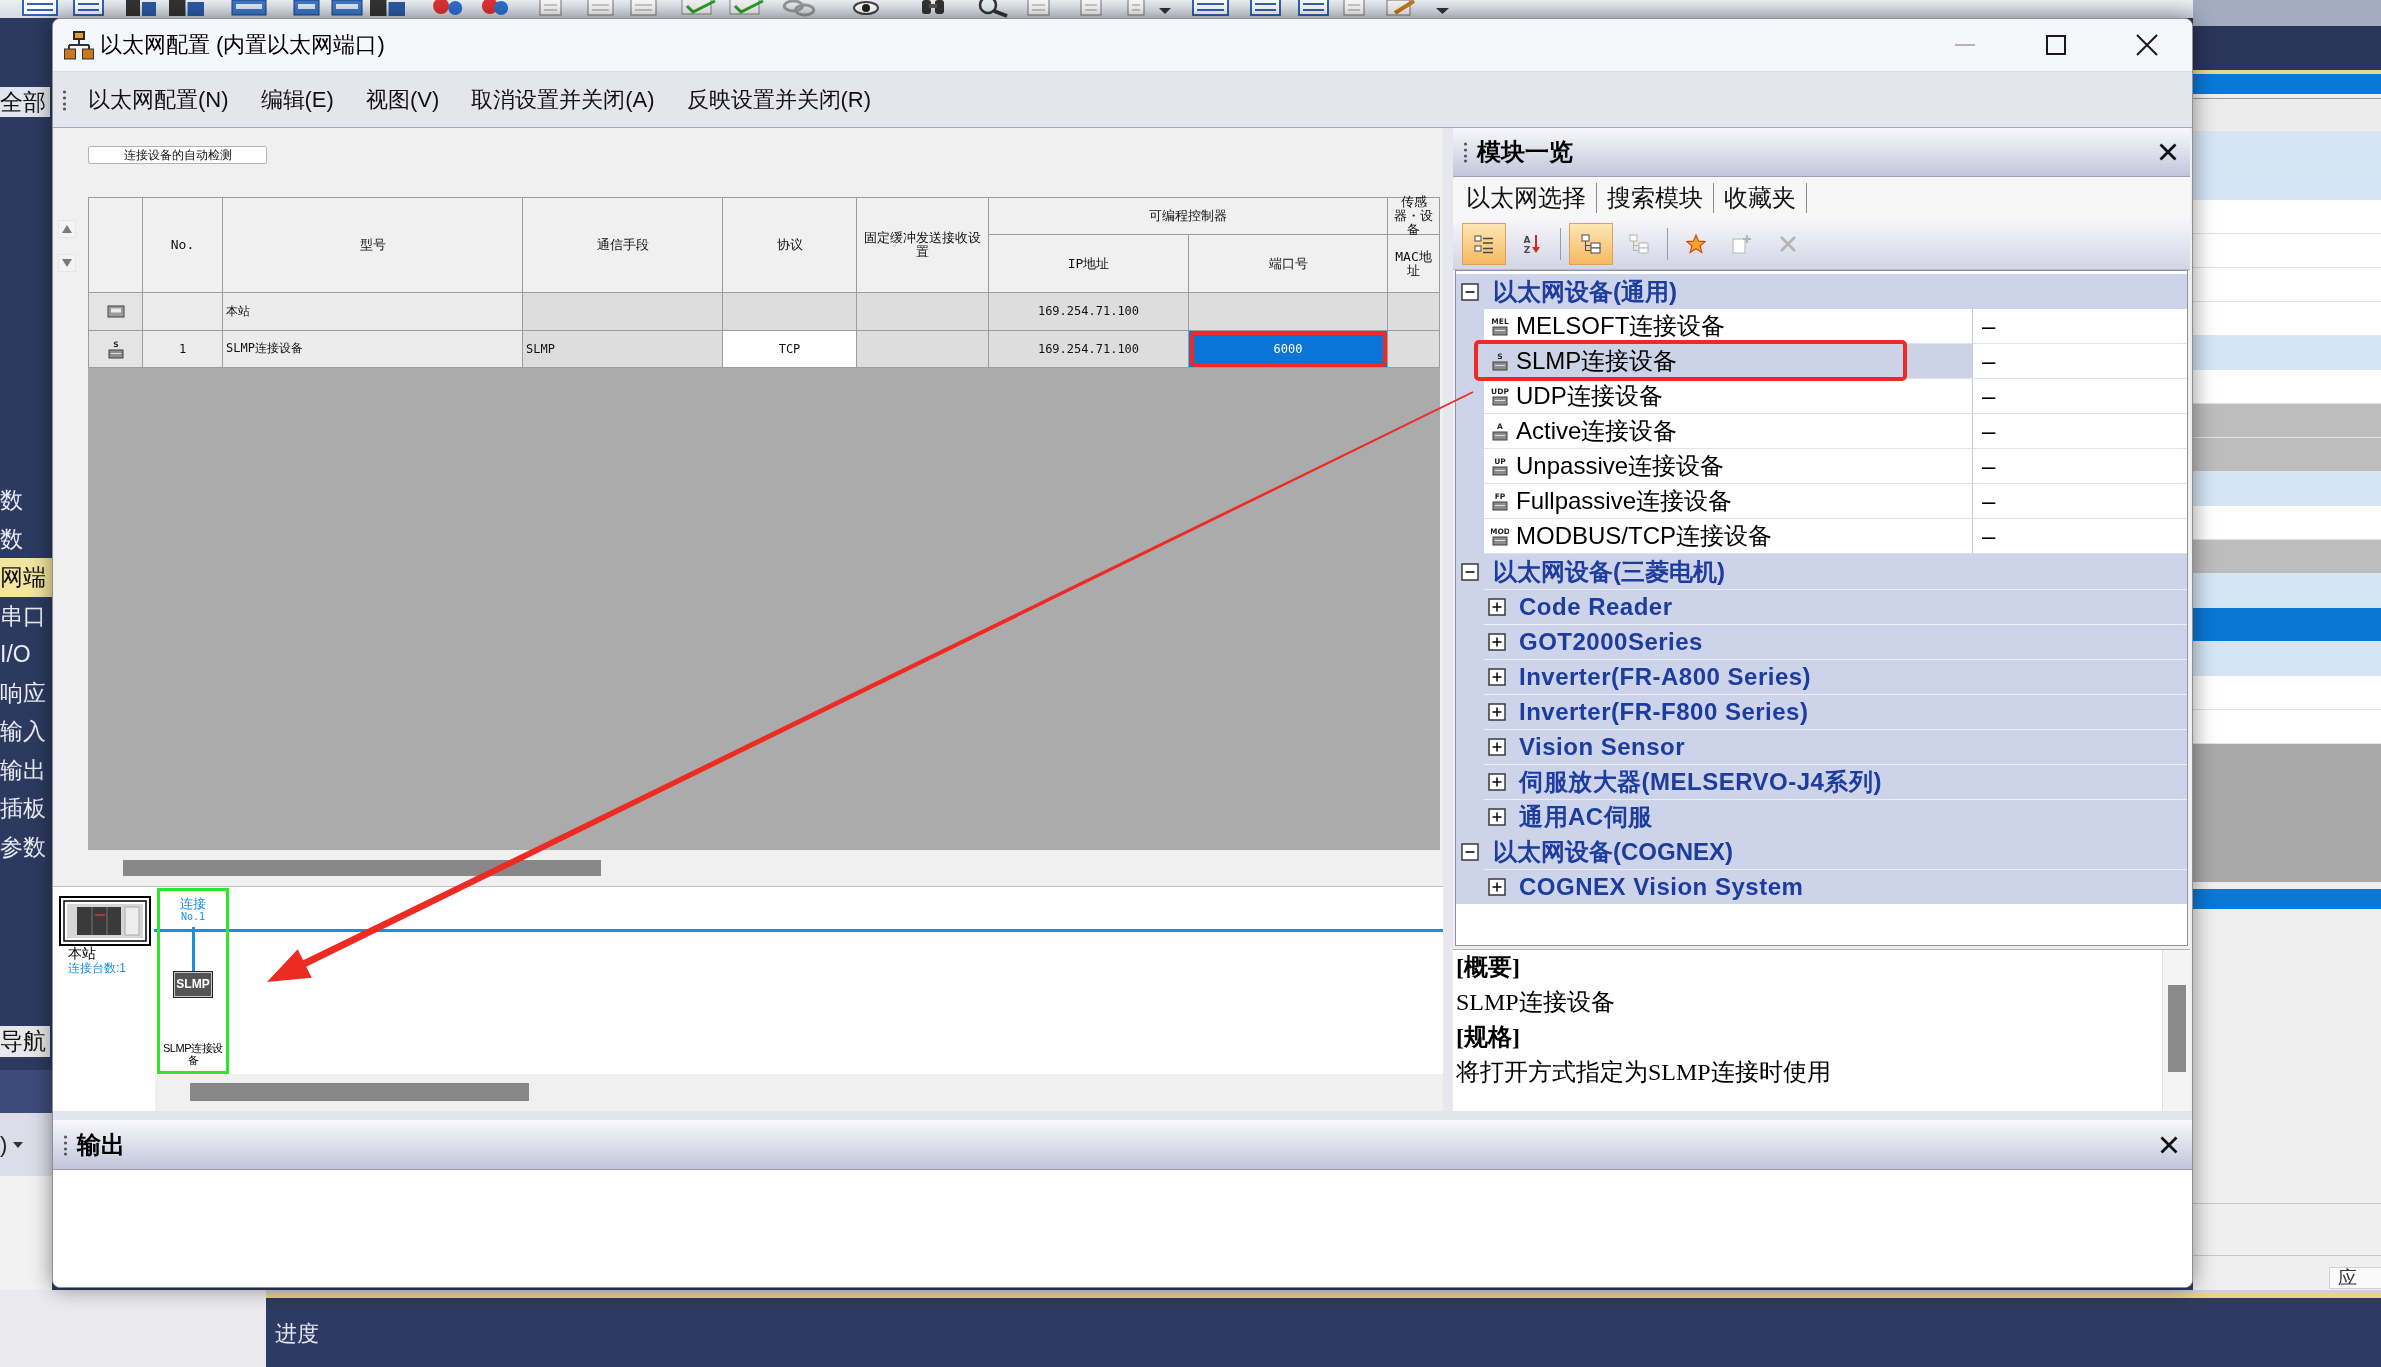 The image size is (2381, 1367). I want to click on menu-item: 视图(V), so click(402, 99).